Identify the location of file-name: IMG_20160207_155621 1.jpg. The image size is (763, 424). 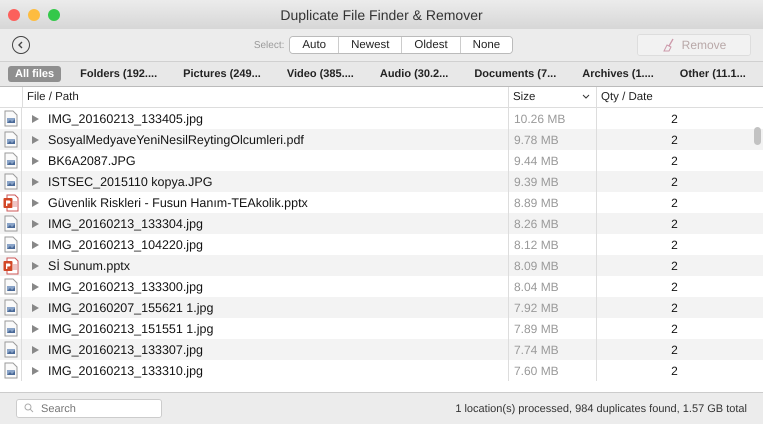
(131, 307).